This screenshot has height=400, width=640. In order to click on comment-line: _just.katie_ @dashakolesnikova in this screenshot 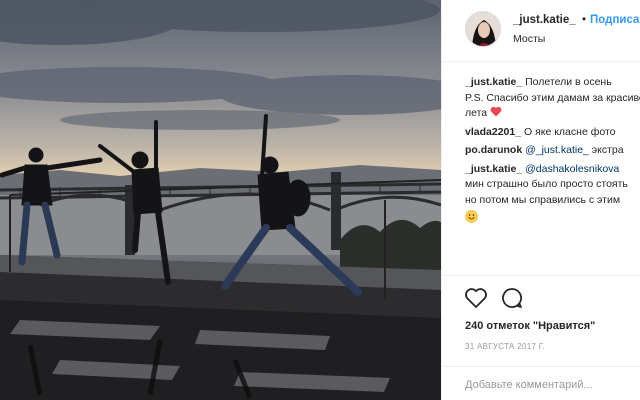, I will do `click(552, 170)`.